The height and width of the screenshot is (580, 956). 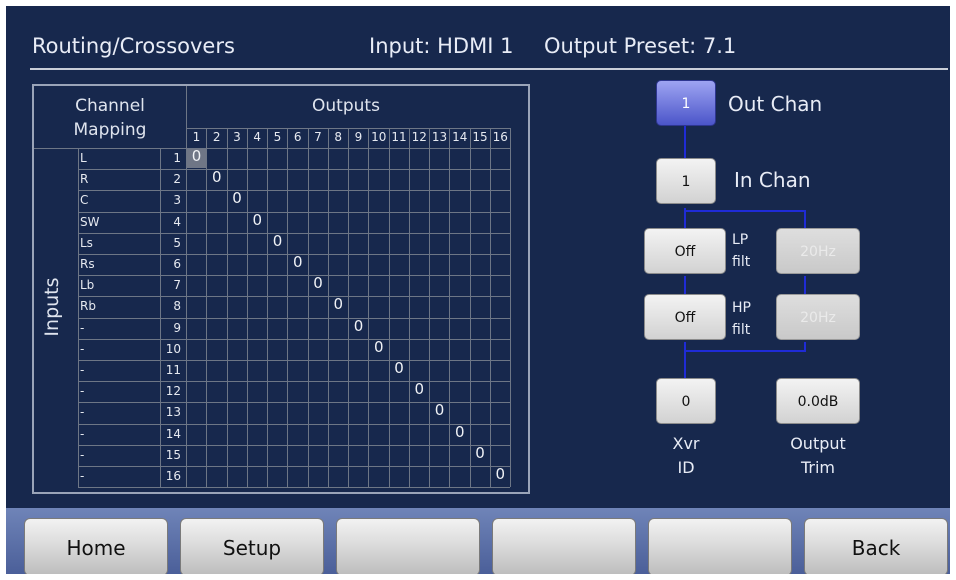 I want to click on output-column-number: 14, so click(x=460, y=137).